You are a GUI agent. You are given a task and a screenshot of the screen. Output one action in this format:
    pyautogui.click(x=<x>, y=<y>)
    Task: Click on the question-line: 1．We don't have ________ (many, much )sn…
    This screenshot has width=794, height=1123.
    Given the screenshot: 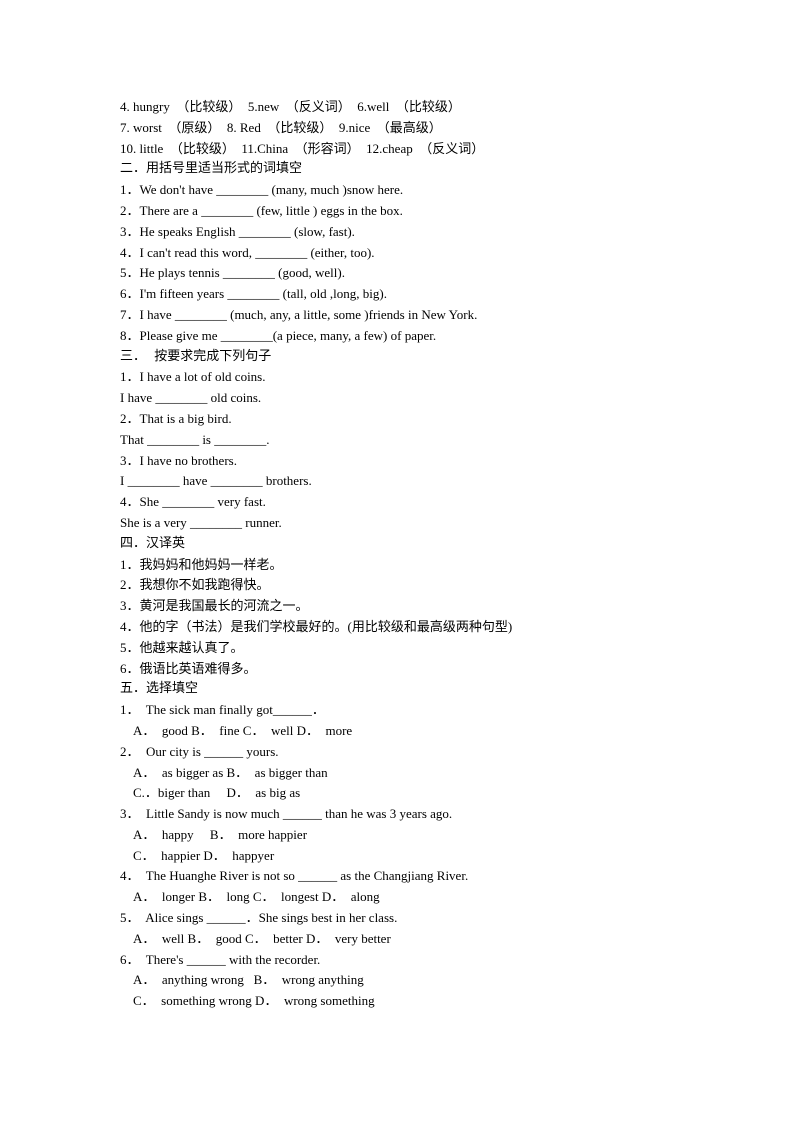 What is the action you would take?
    pyautogui.click(x=262, y=190)
    